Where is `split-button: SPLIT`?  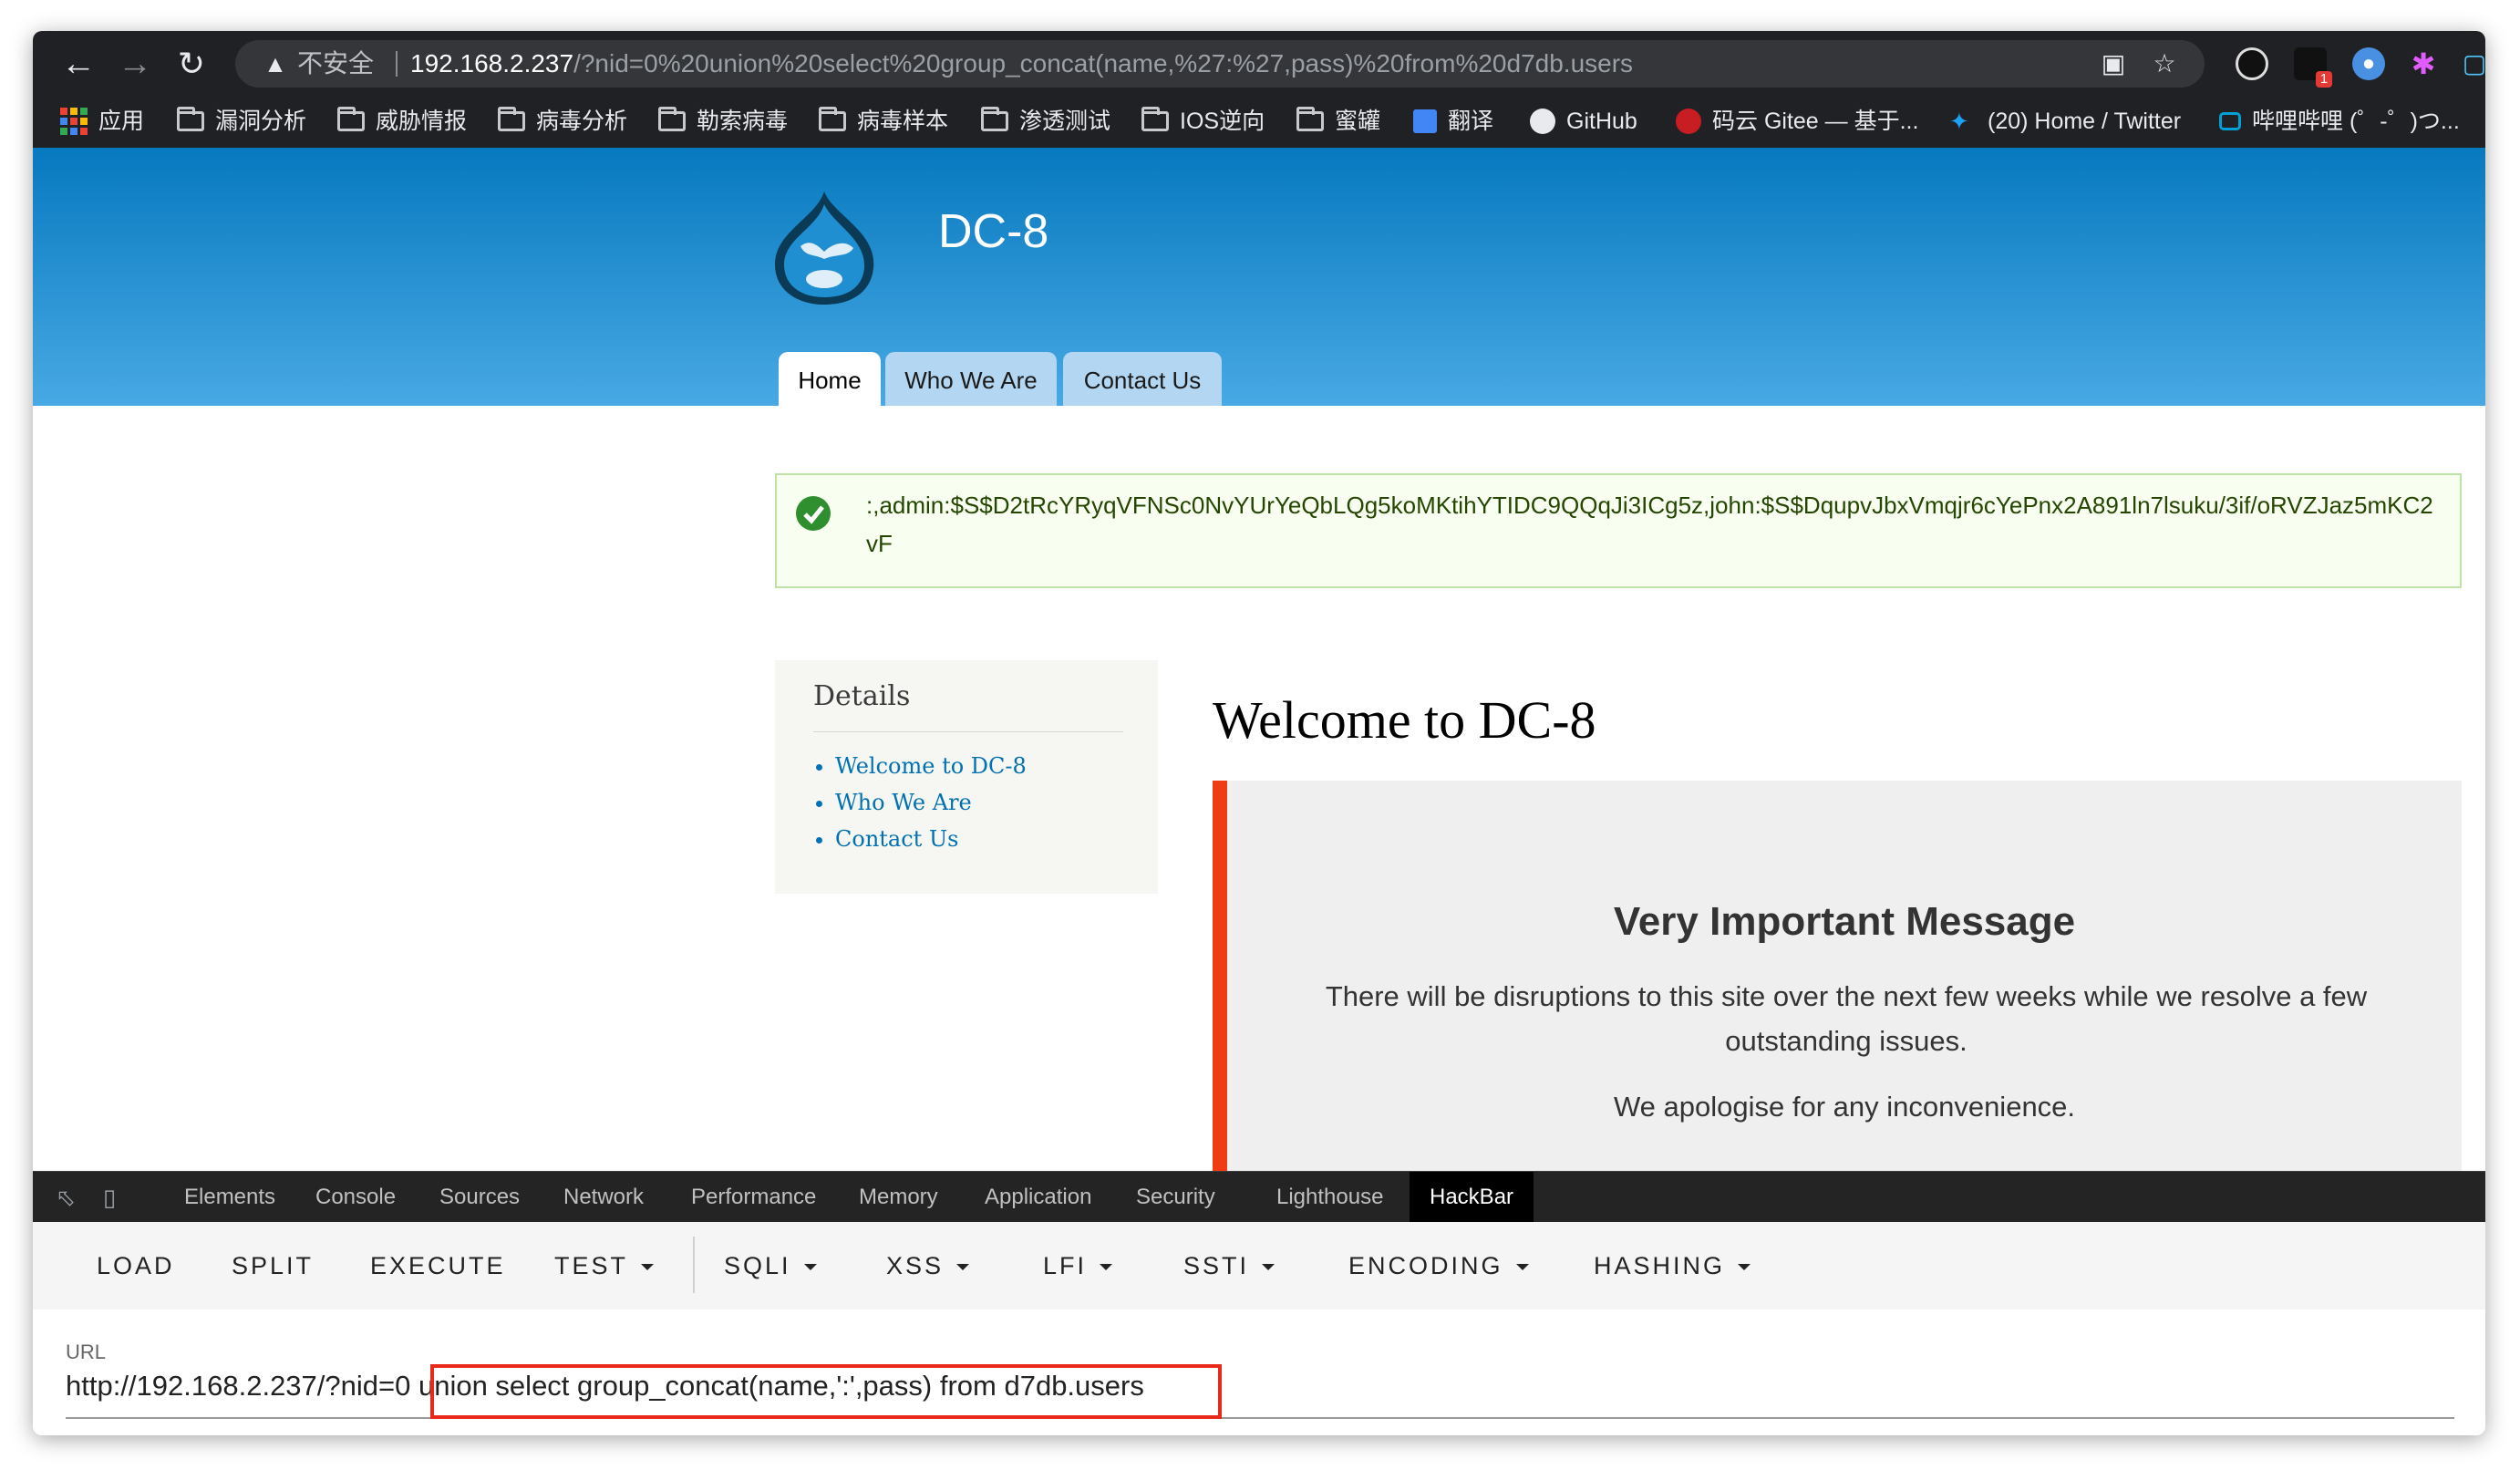 split-button: SPLIT is located at coordinates (273, 1265).